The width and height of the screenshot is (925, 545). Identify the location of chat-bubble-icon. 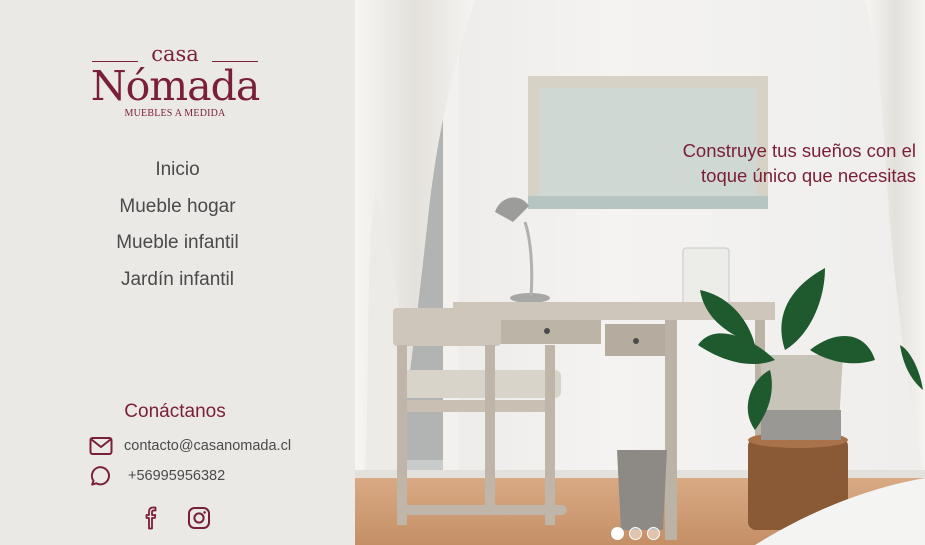
(101, 476).